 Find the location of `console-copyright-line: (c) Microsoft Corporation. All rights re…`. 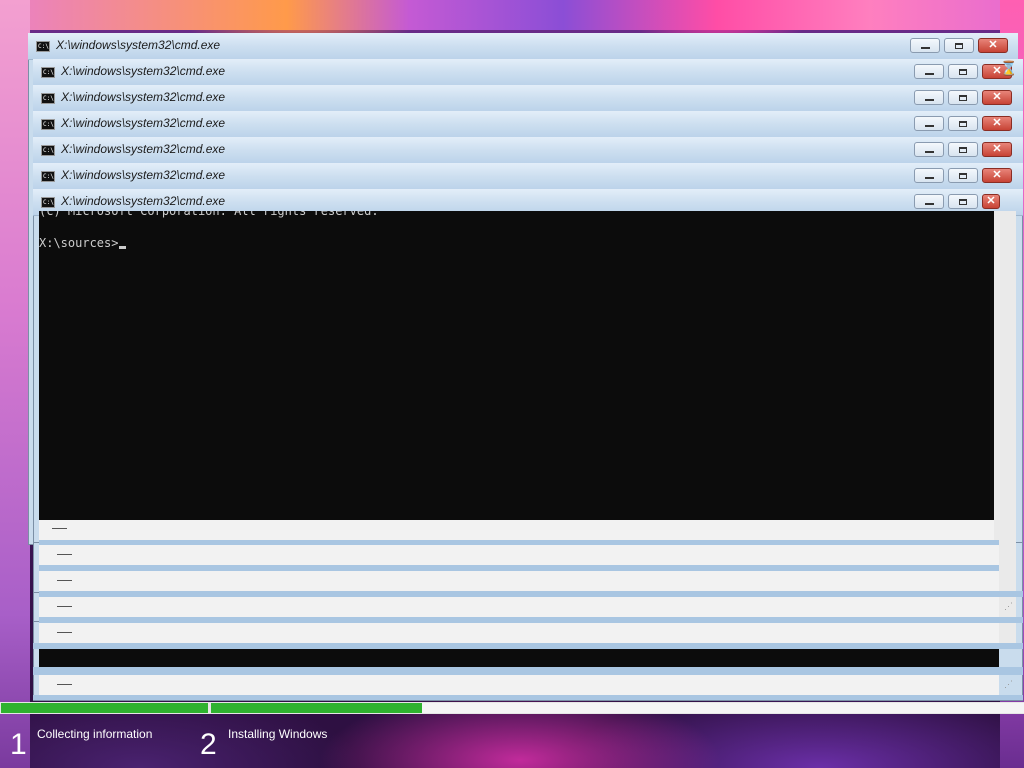

console-copyright-line: (c) Microsoft Corporation. All rights re… is located at coordinates (209, 214).